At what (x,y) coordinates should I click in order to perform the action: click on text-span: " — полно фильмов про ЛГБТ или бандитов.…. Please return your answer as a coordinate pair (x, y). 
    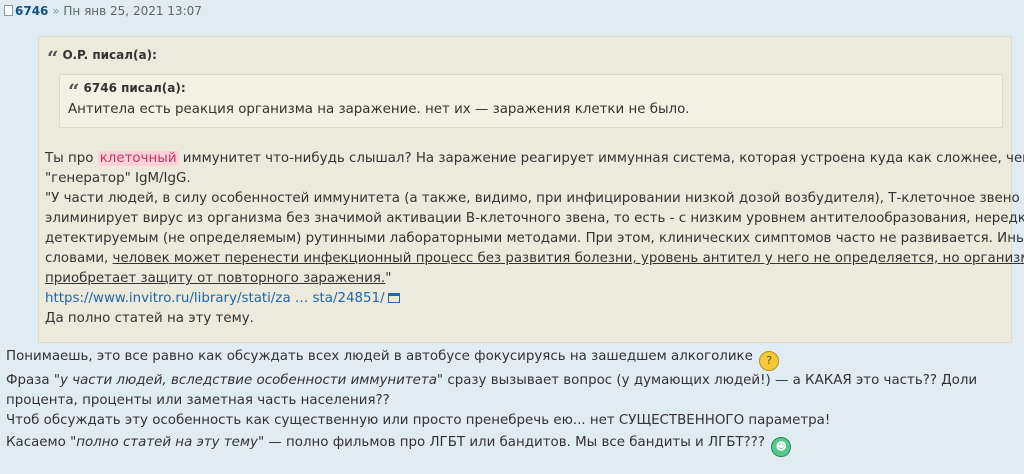
    Looking at the image, I should click on (511, 442).